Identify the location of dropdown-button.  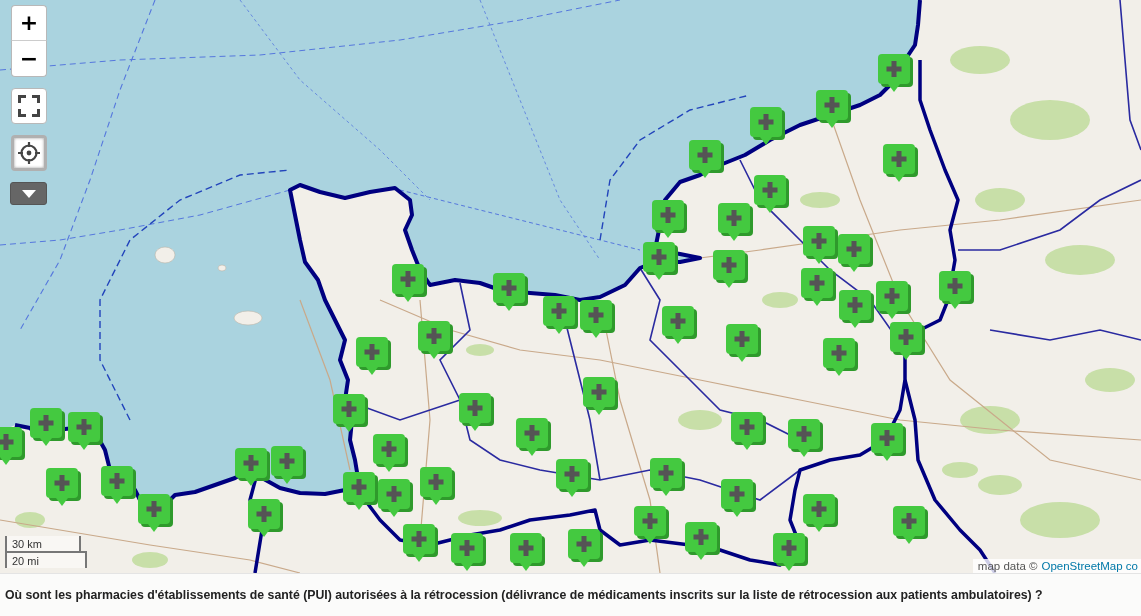
(28, 193).